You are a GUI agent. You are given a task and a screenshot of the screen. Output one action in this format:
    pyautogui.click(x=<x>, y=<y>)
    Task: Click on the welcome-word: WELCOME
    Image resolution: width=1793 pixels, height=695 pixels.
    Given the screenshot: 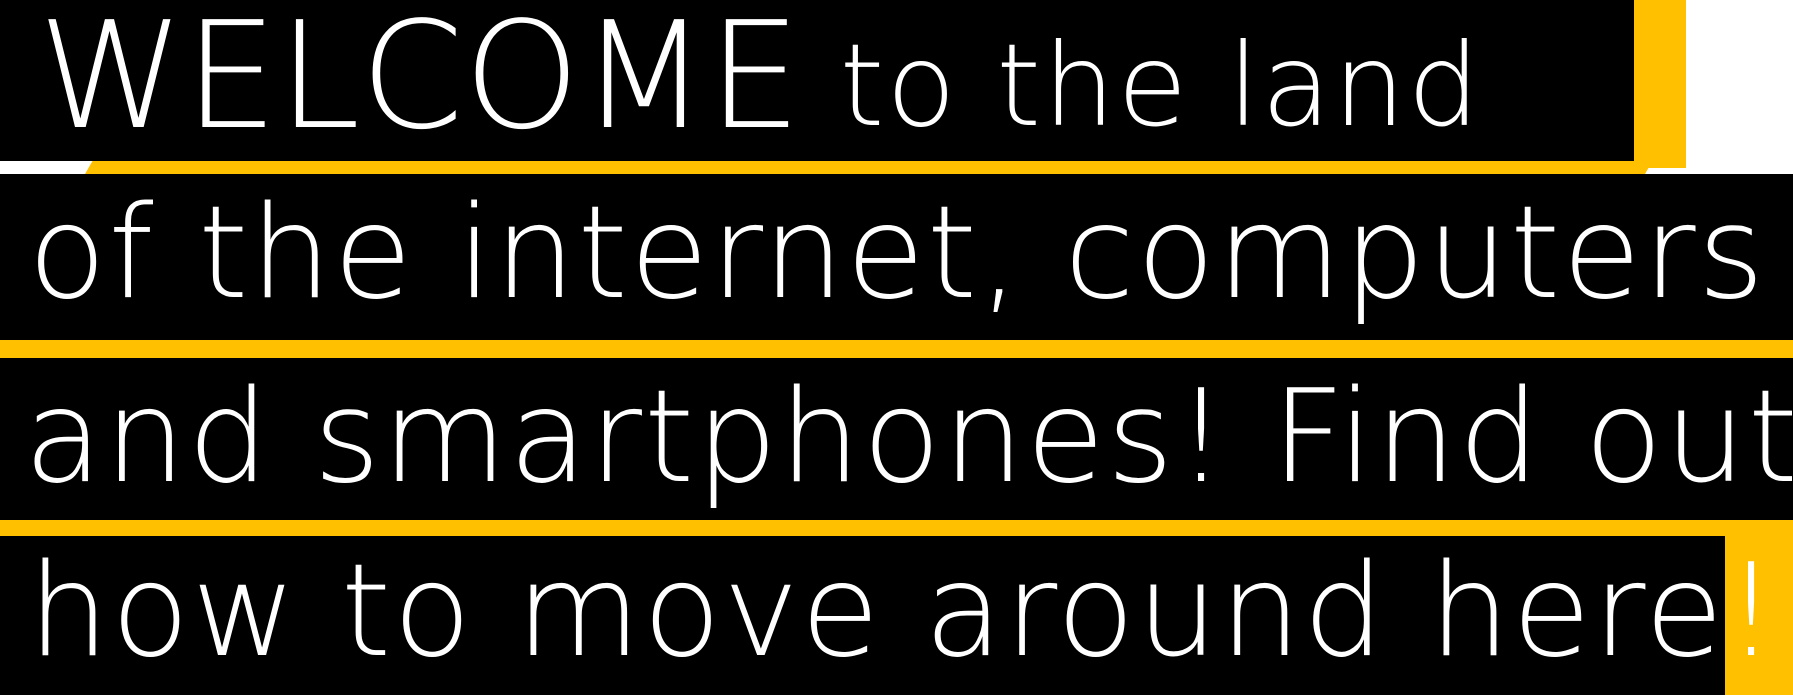 What is the action you would take?
    pyautogui.click(x=420, y=81)
    